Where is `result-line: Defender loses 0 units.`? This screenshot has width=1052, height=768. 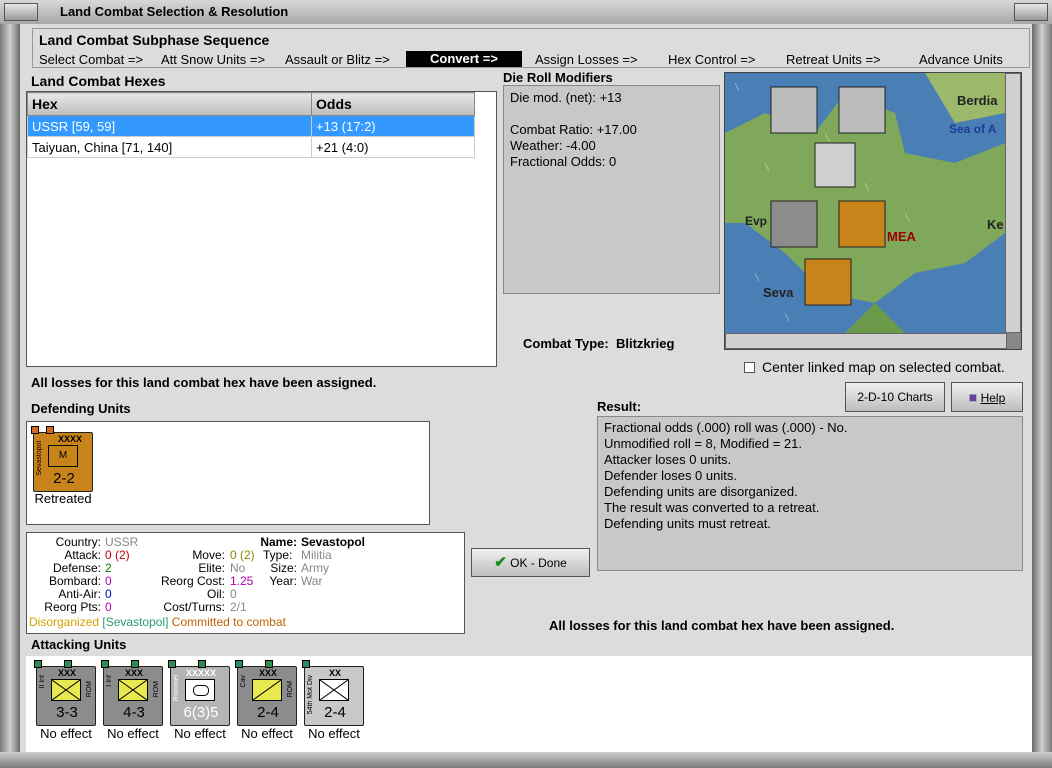
result-line: Defender loses 0 units. is located at coordinates (670, 475).